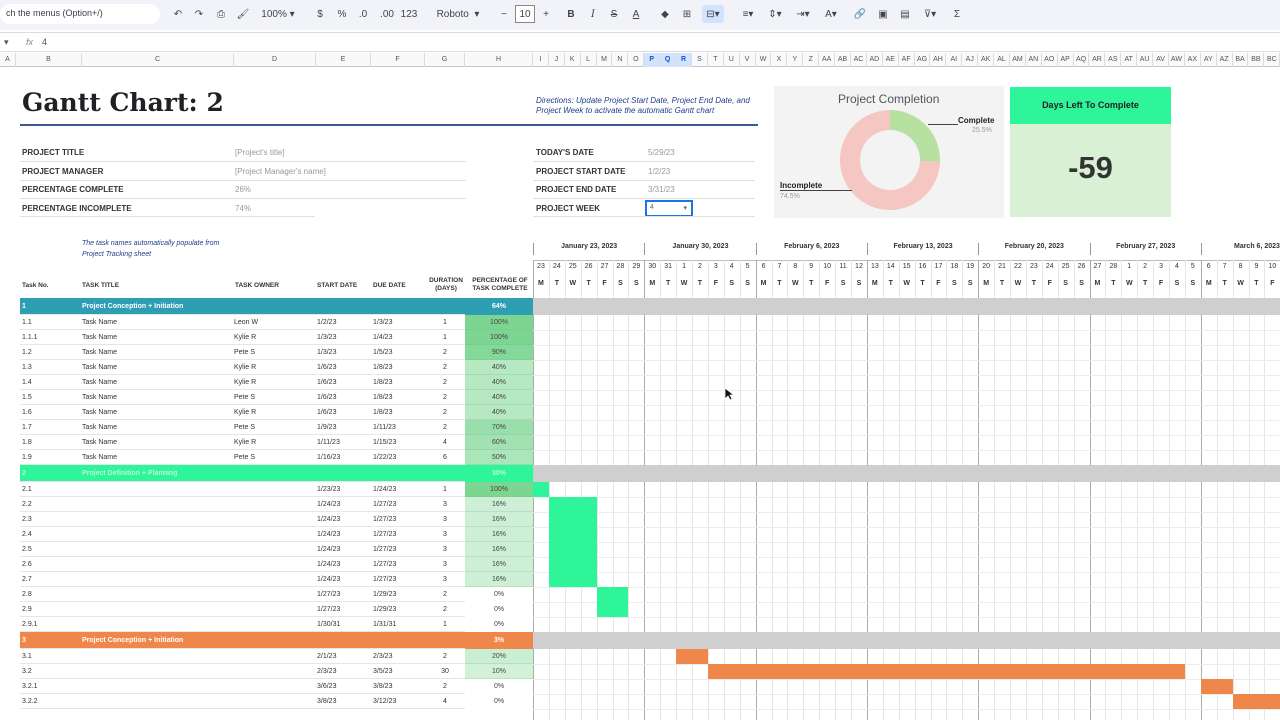 This screenshot has height=720, width=1280. Describe the element at coordinates (363, 14) in the screenshot. I see `decrease-decimal-button: .0` at that location.